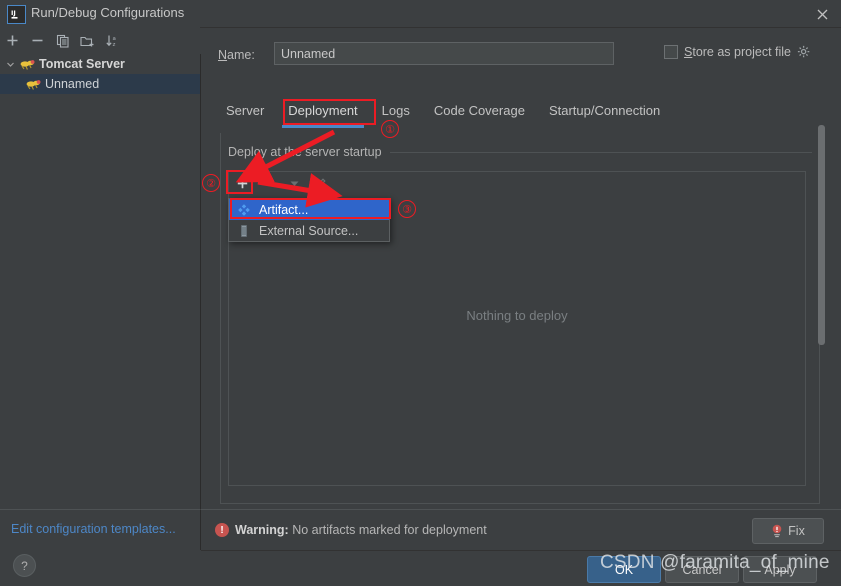 The width and height of the screenshot is (841, 586). Describe the element at coordinates (242, 183) in the screenshot. I see `add-deployment-button` at that location.